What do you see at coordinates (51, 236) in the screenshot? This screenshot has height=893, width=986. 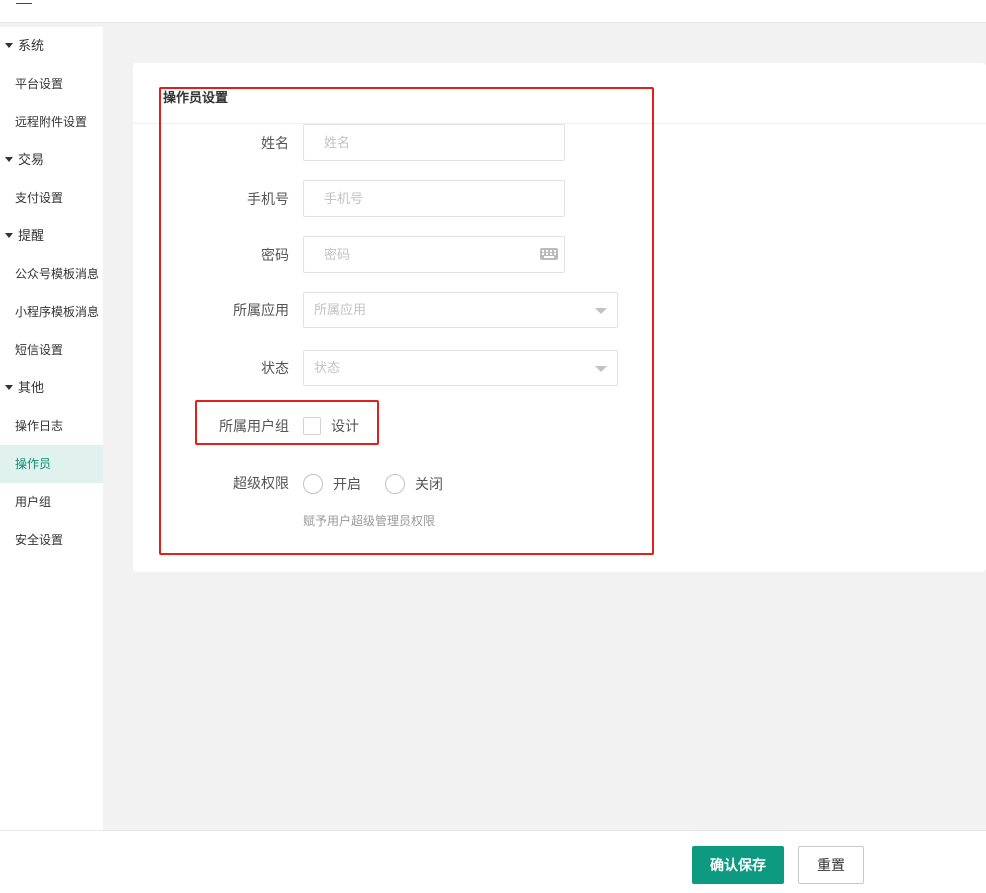 I see `sidebar-group-reminder: 提醒` at bounding box center [51, 236].